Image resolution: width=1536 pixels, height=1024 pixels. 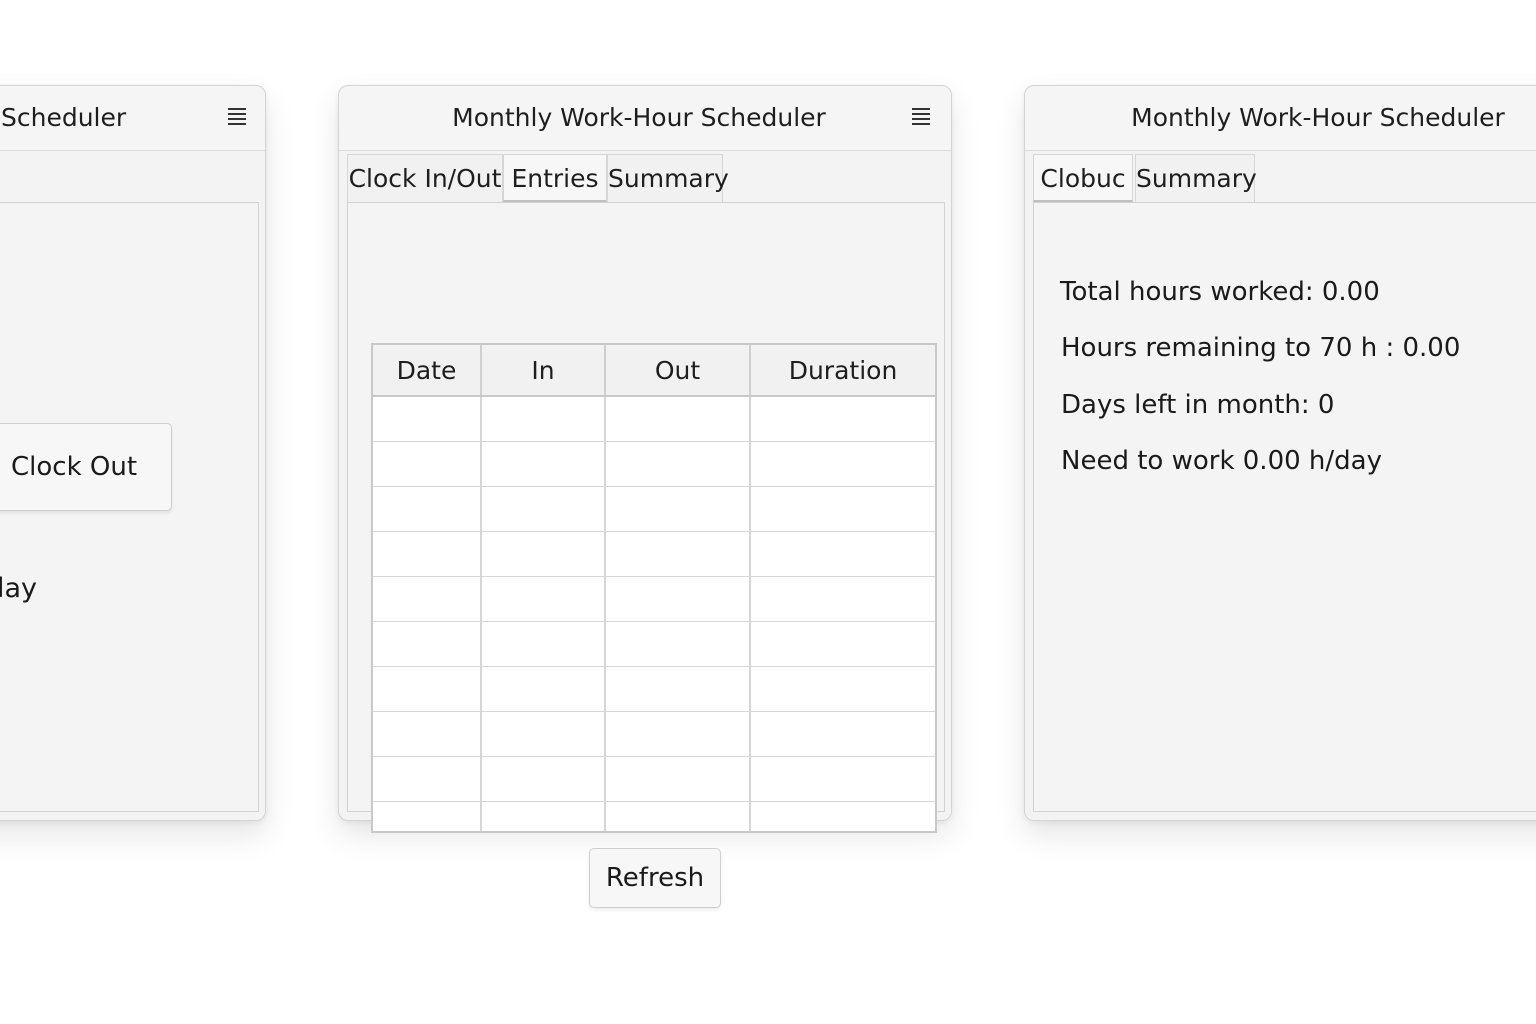 What do you see at coordinates (842, 371) in the screenshot?
I see `column-header-duration: Duration` at bounding box center [842, 371].